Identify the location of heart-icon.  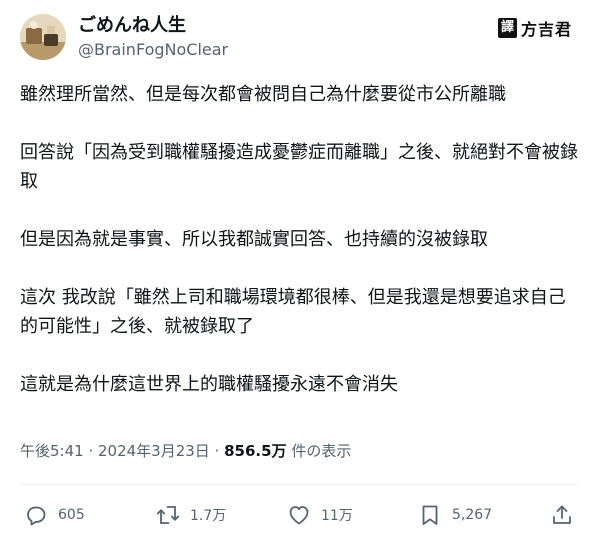
(299, 515).